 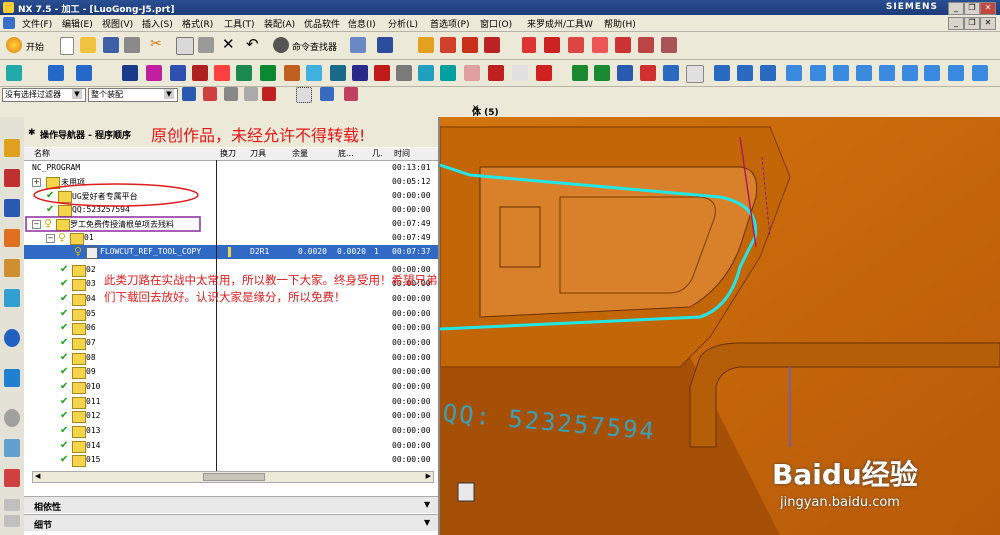 I want to click on new-file-icon, so click(x=67, y=46).